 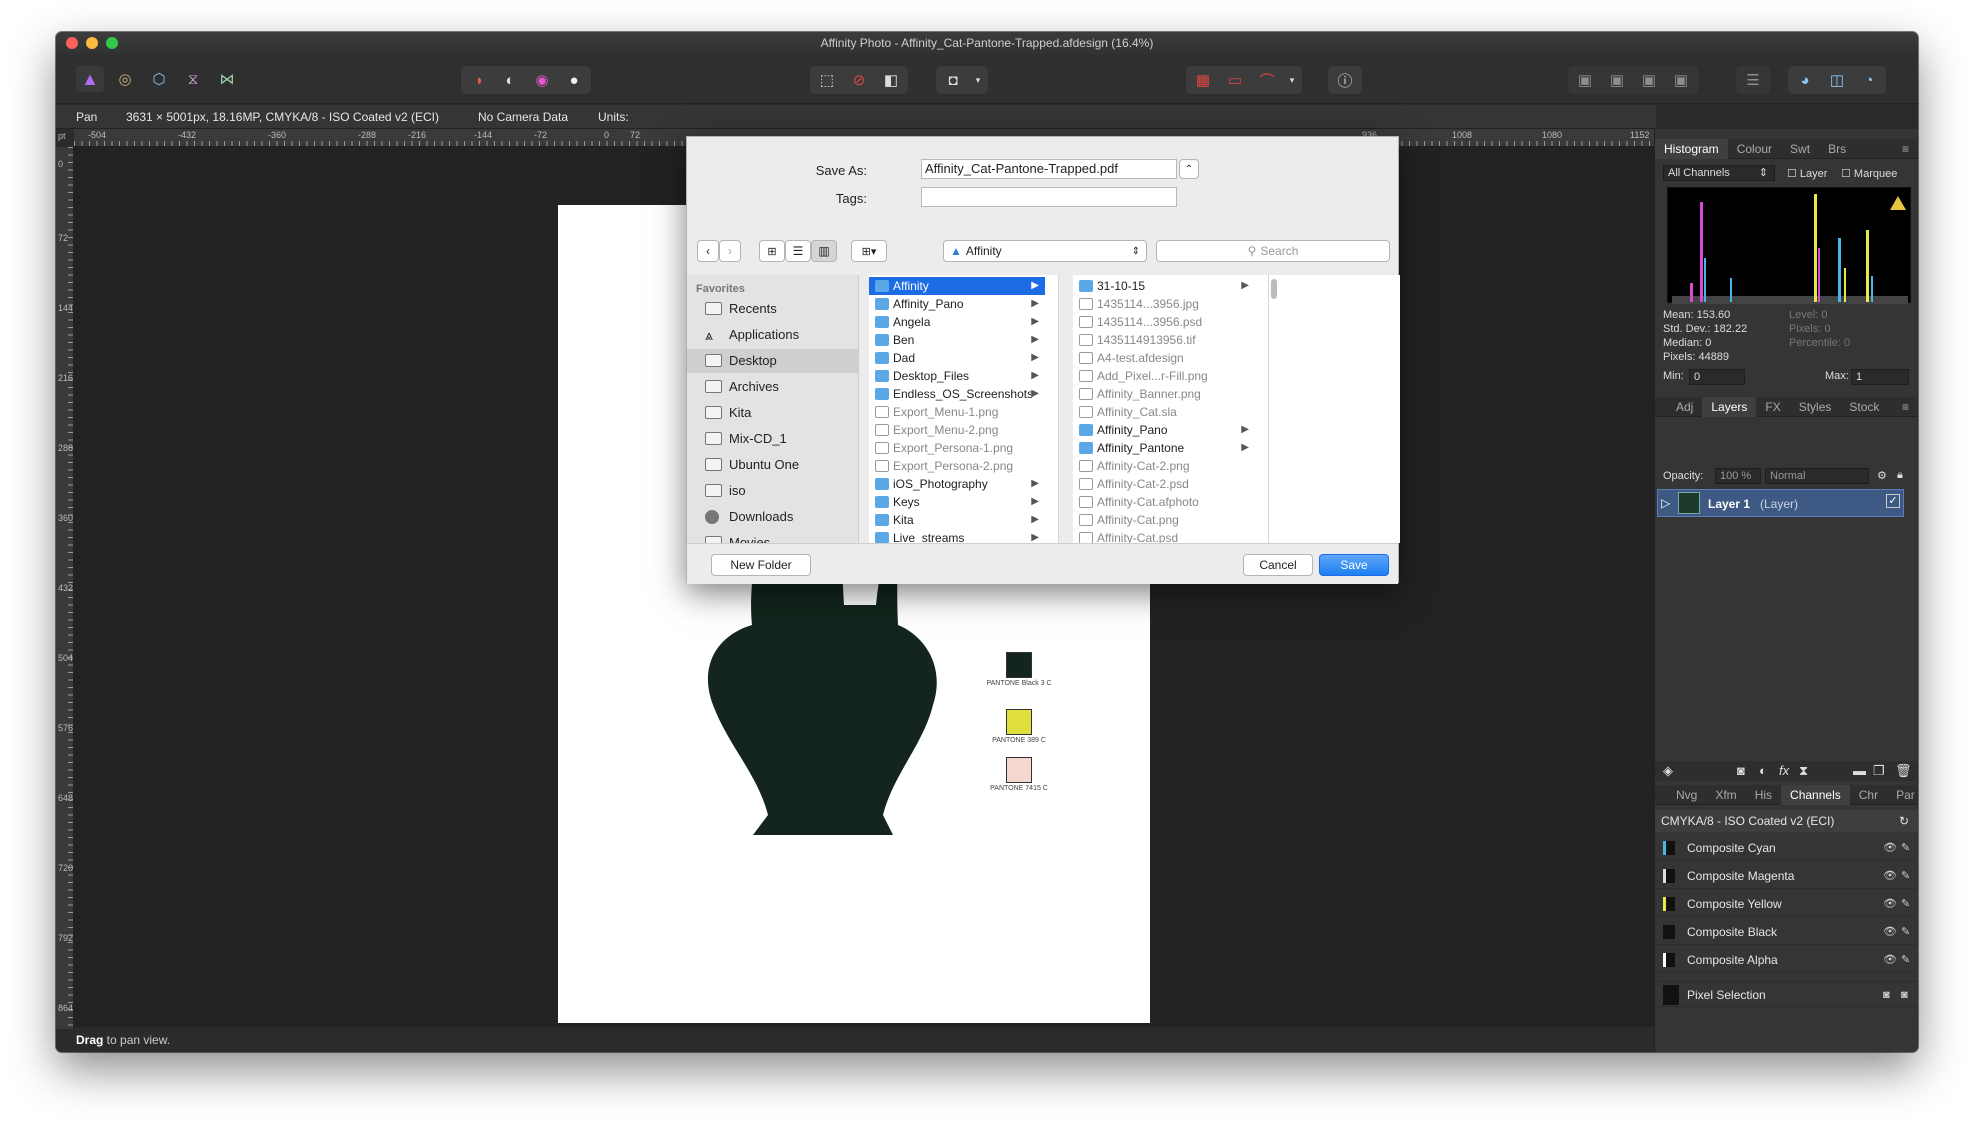 What do you see at coordinates (574, 80) in the screenshot?
I see `white-balance-icon: ●` at bounding box center [574, 80].